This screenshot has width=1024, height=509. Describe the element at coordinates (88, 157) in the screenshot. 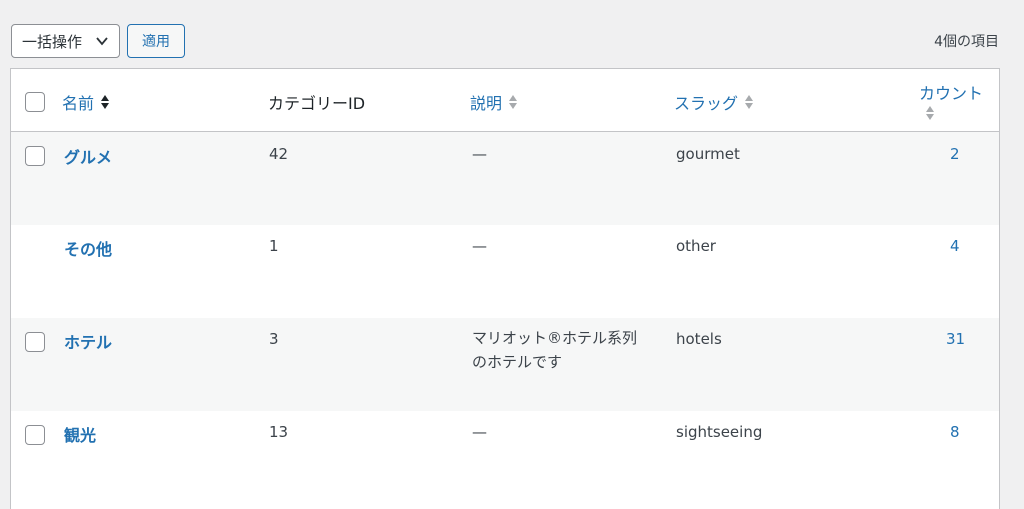

I see `category-name-link: グルメ` at that location.